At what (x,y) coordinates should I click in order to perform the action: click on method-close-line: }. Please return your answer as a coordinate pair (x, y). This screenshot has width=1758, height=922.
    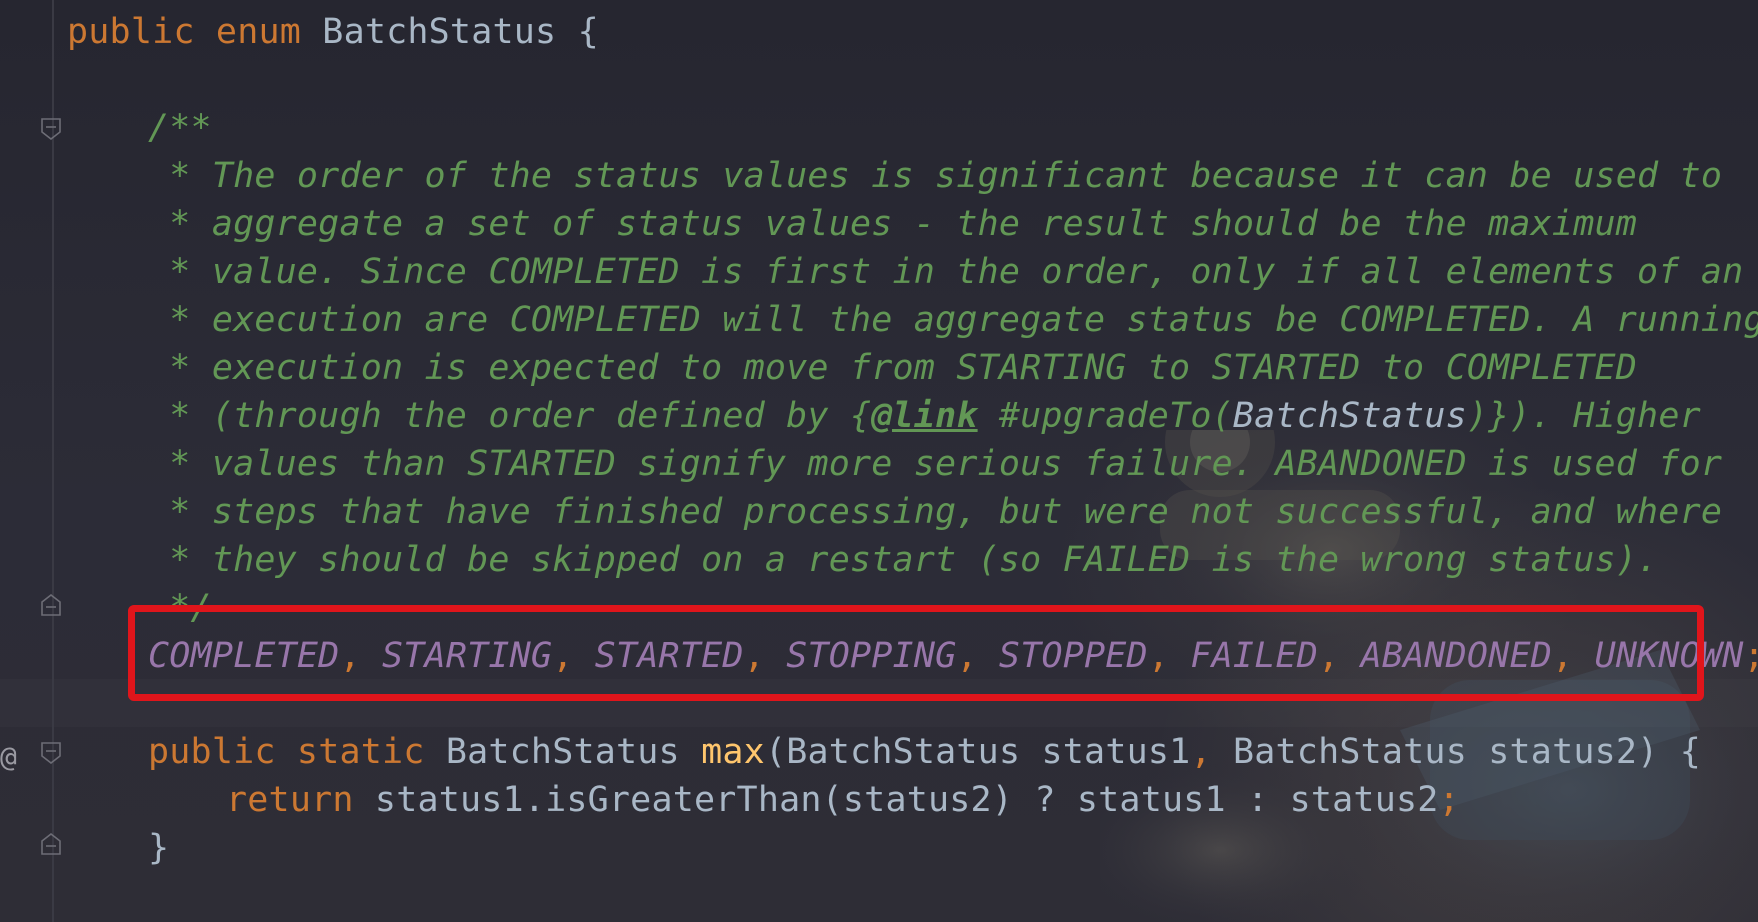
    Looking at the image, I should click on (158, 848).